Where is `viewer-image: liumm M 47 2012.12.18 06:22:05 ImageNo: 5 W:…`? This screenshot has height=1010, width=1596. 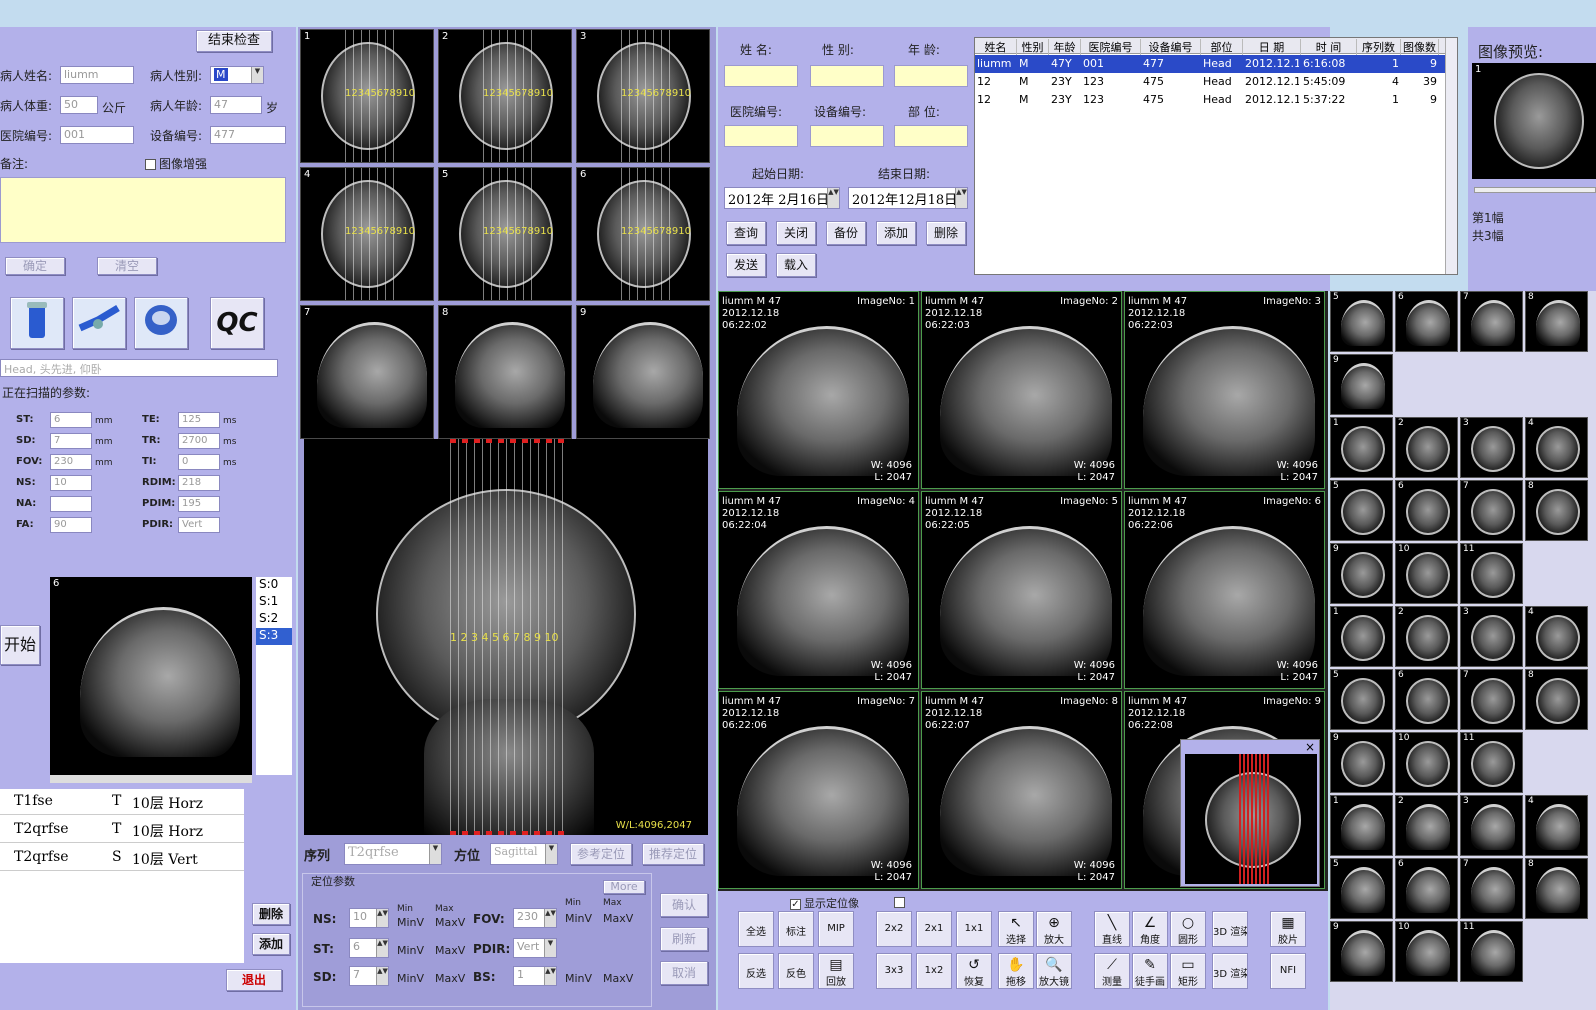 viewer-image: liumm M 47 2012.12.18 06:22:05 ImageNo: 5 W:… is located at coordinates (1021, 590).